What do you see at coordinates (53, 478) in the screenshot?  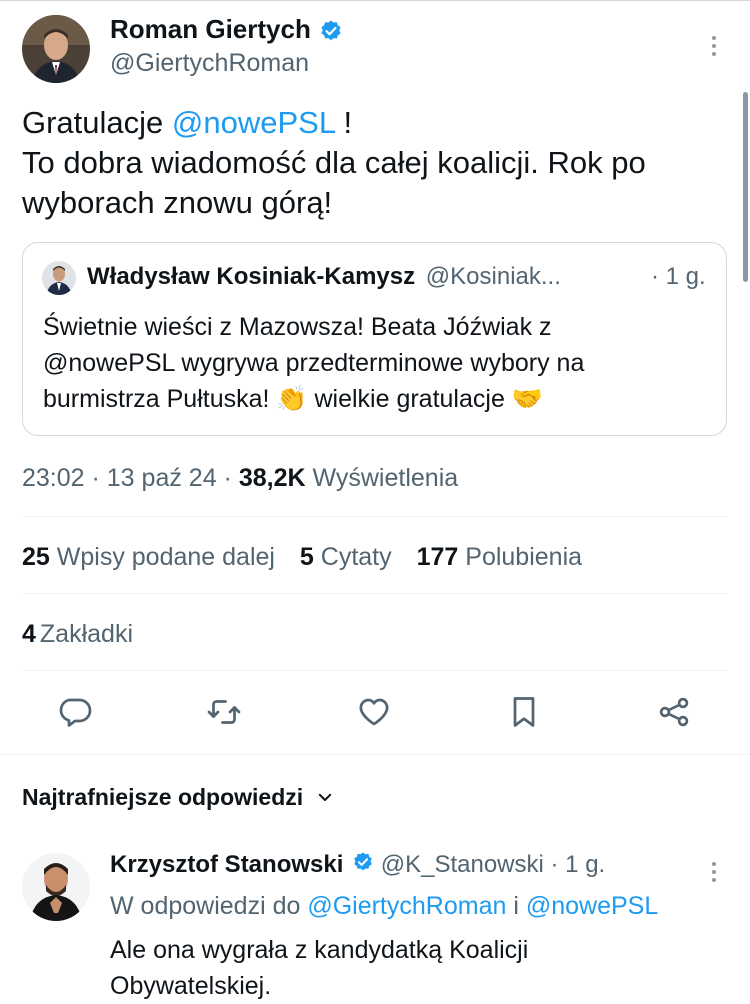 I see `tweet-time: 23:02` at bounding box center [53, 478].